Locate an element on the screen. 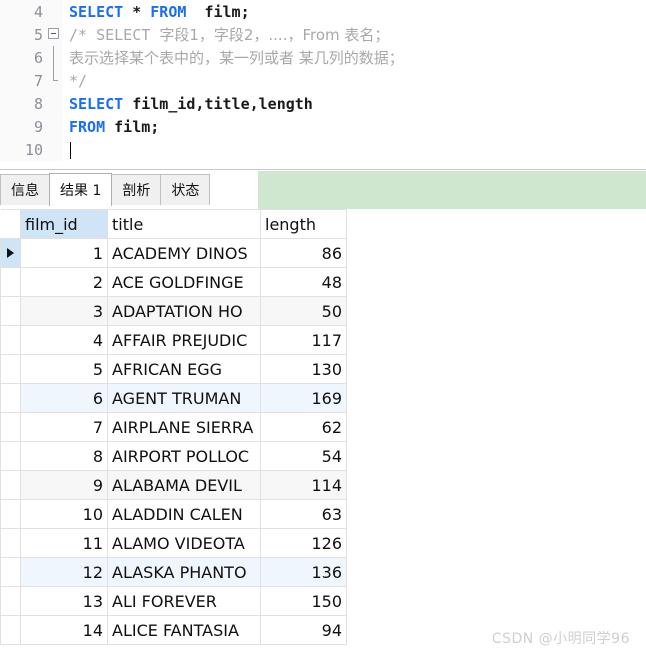 This screenshot has height=658, width=646. cell-length: 50 is located at coordinates (303, 311).